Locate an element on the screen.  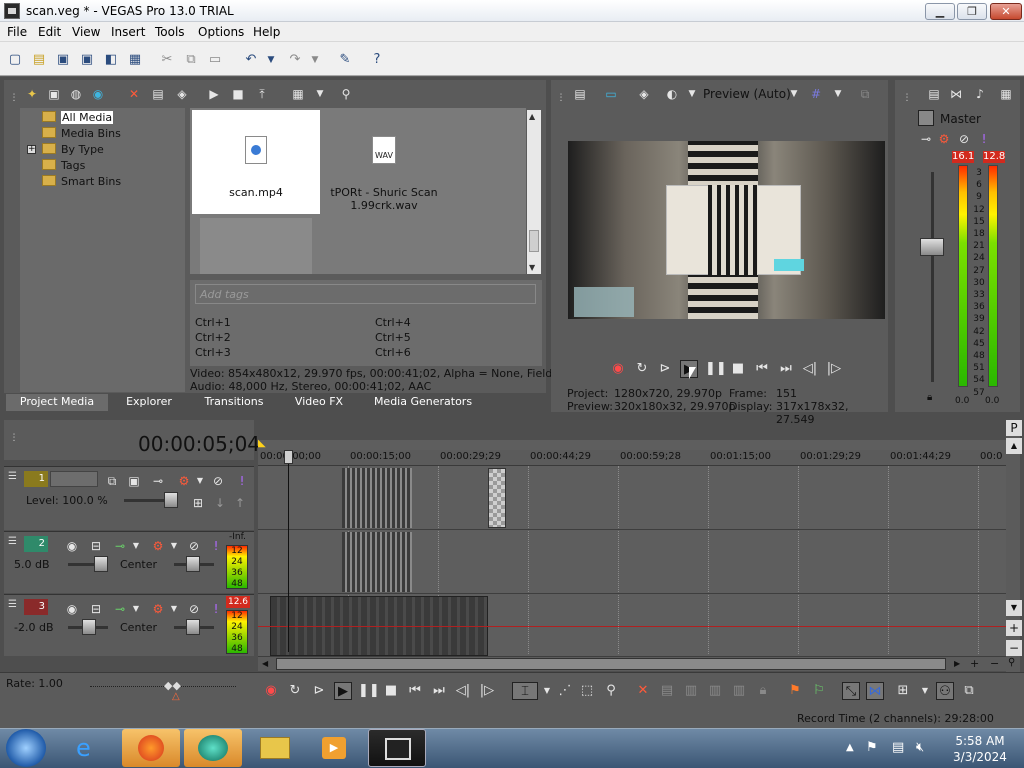
save-icon: ▣ is located at coordinates (63, 60).